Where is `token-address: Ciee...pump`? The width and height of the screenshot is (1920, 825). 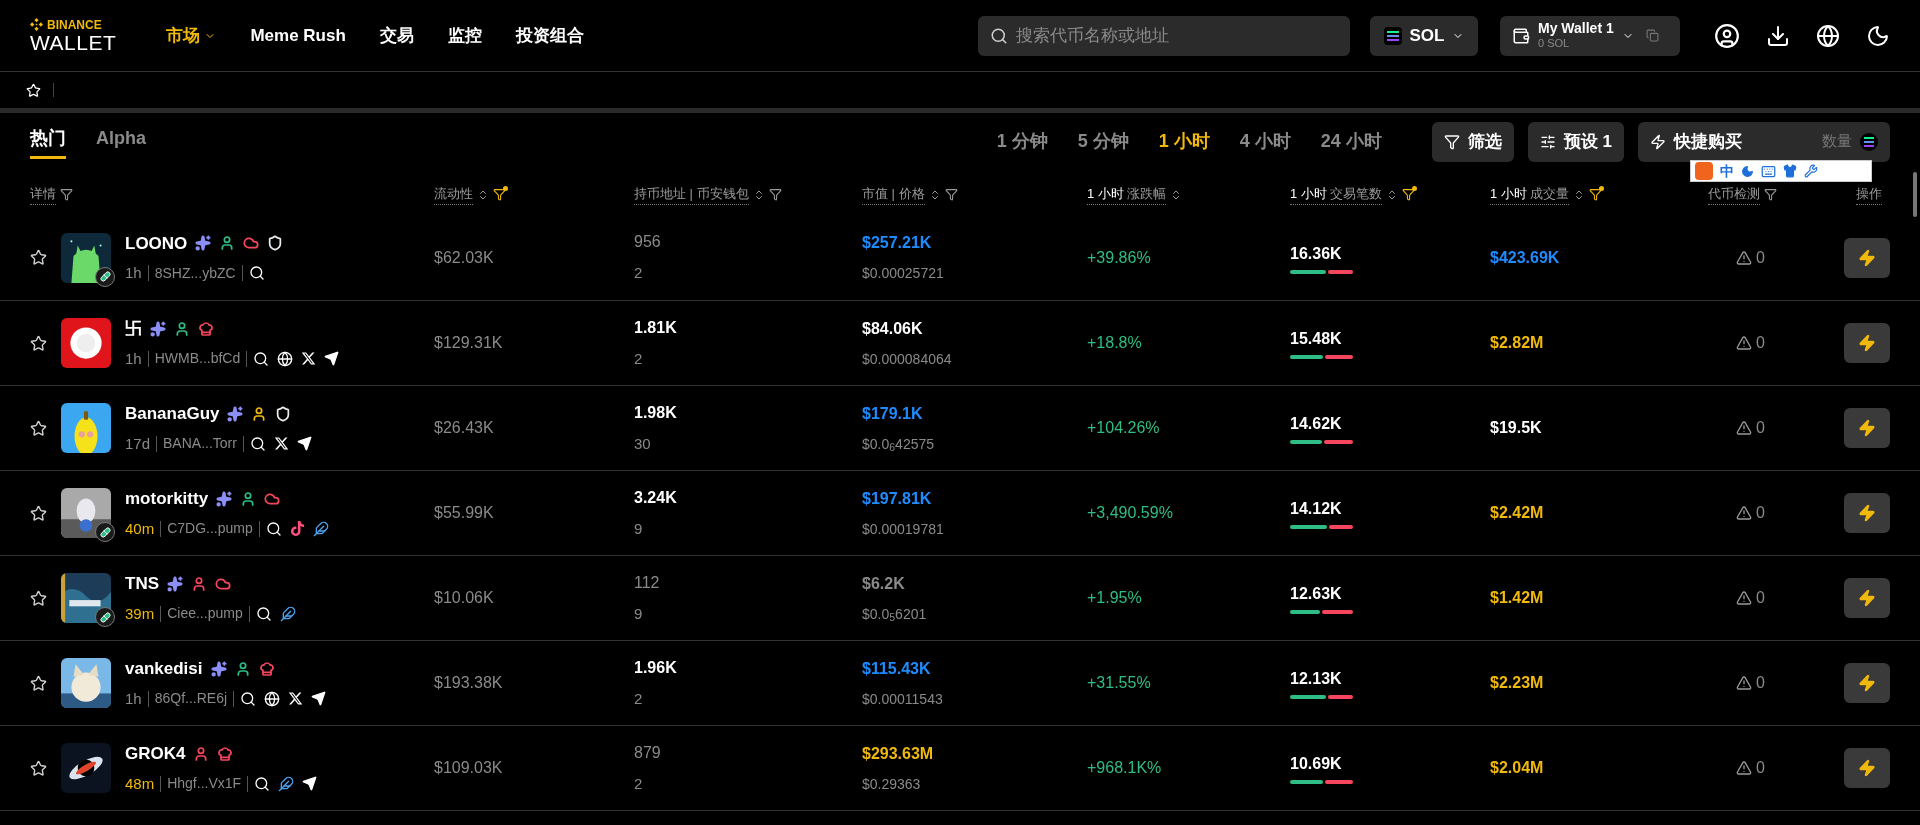
token-address: Ciee...pump is located at coordinates (205, 614).